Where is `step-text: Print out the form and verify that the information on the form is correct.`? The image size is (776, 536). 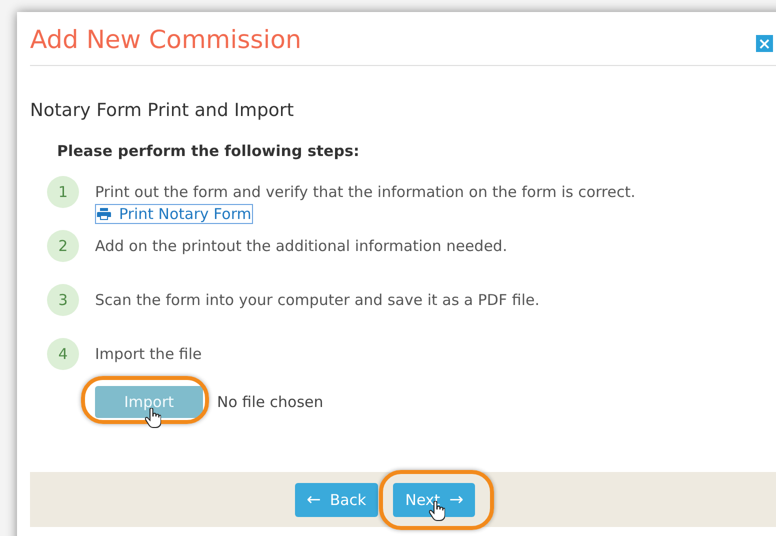 step-text: Print out the form and verify that the information on the form is correct. is located at coordinates (365, 192).